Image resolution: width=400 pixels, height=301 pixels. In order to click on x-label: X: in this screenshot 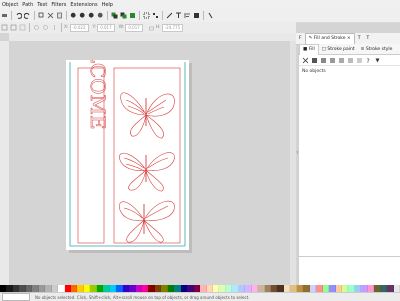, I will do `click(66, 27)`.